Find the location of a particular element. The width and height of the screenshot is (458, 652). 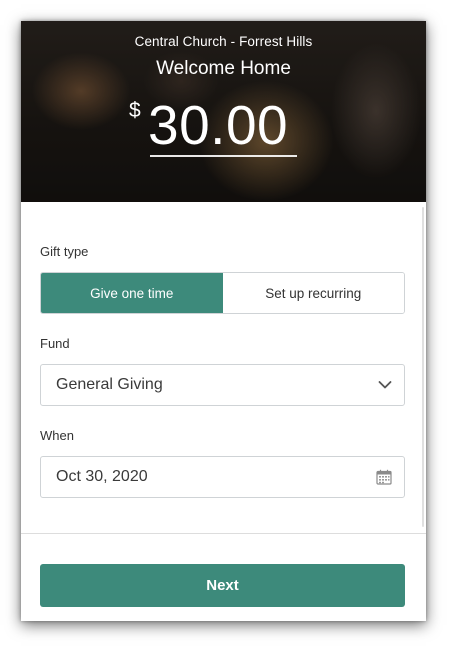

welcome-heading: Welcome Home is located at coordinates (223, 68).